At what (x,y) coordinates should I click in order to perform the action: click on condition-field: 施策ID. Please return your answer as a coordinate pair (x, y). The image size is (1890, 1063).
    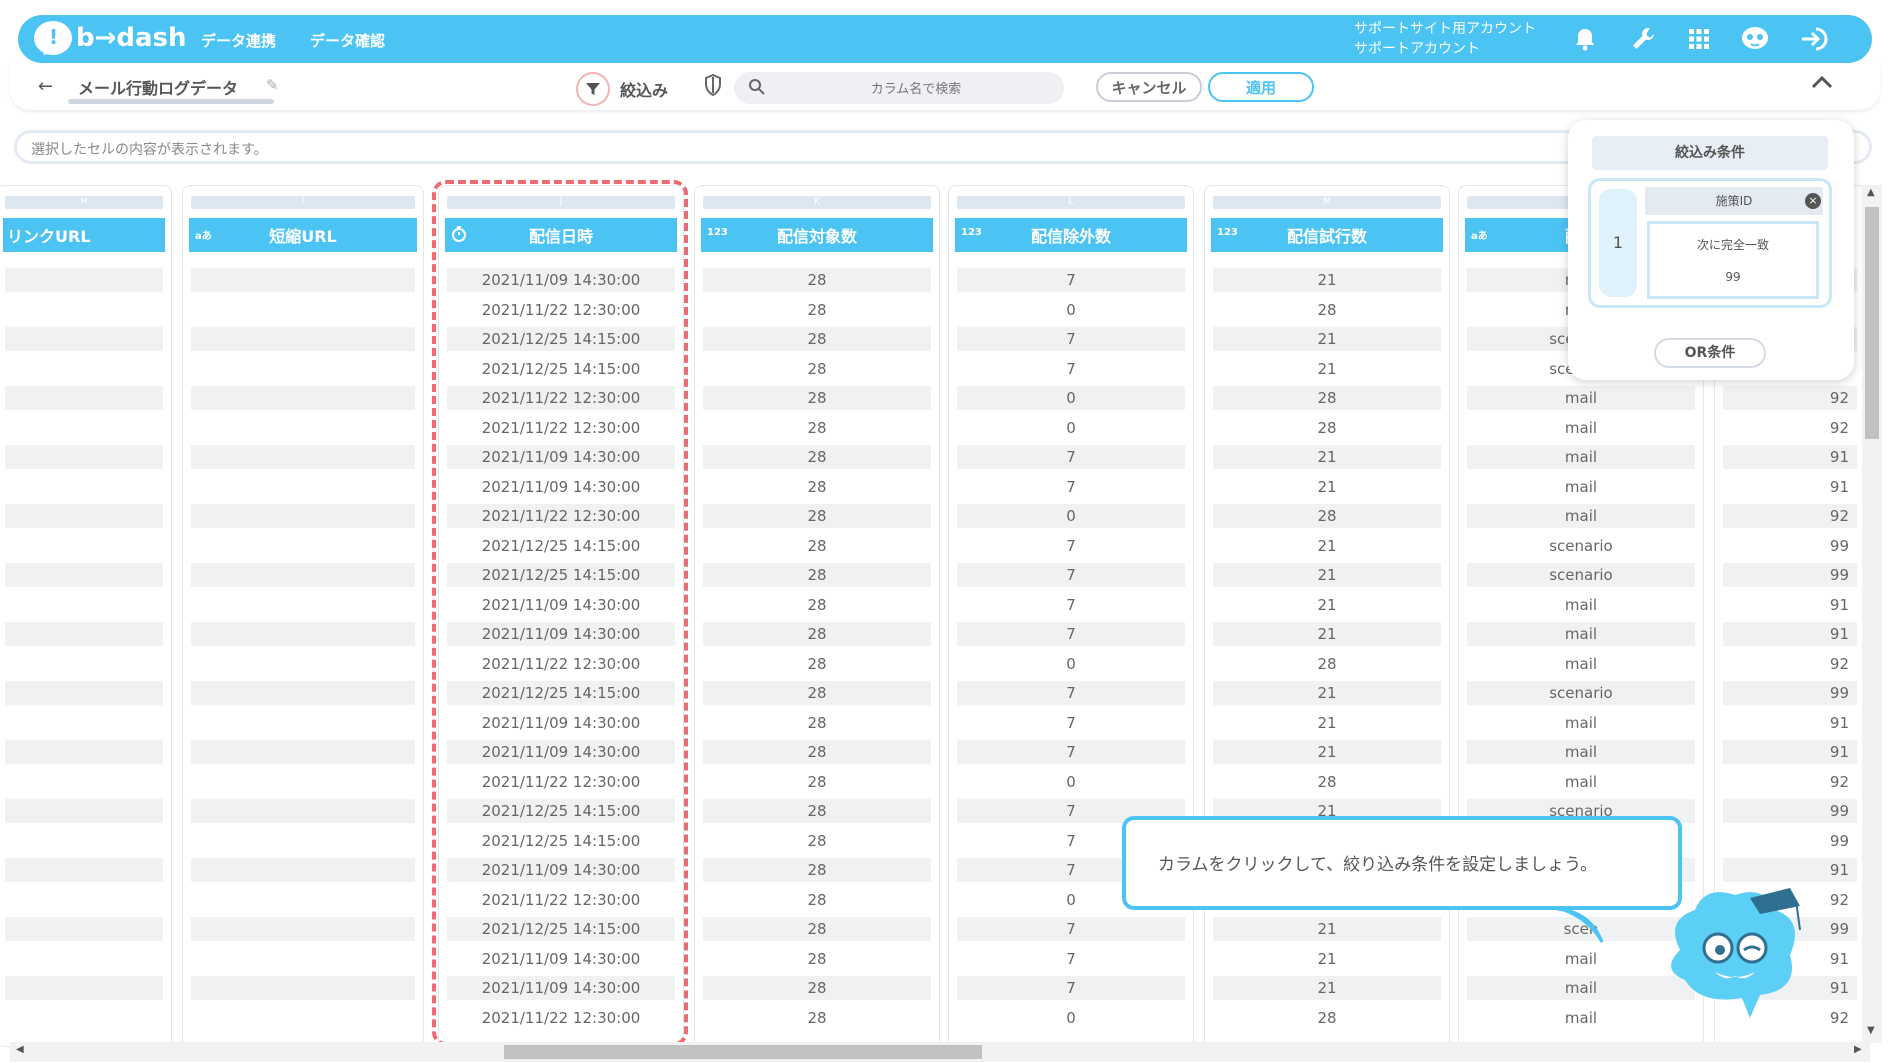
    Looking at the image, I should click on (1734, 201).